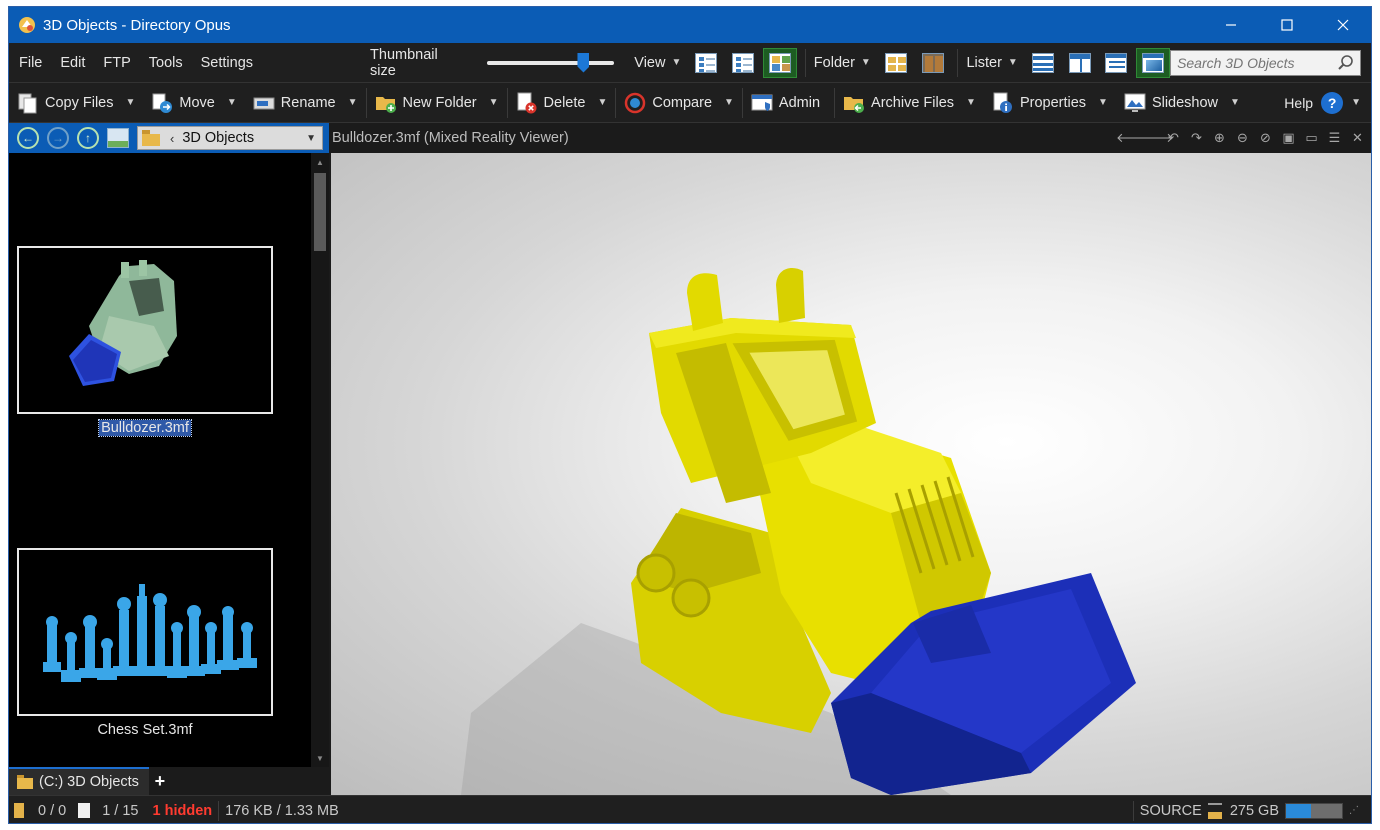 This screenshot has height=830, width=1380. What do you see at coordinates (183, 811) in the screenshot?
I see `hidden-count: 1 hidden` at bounding box center [183, 811].